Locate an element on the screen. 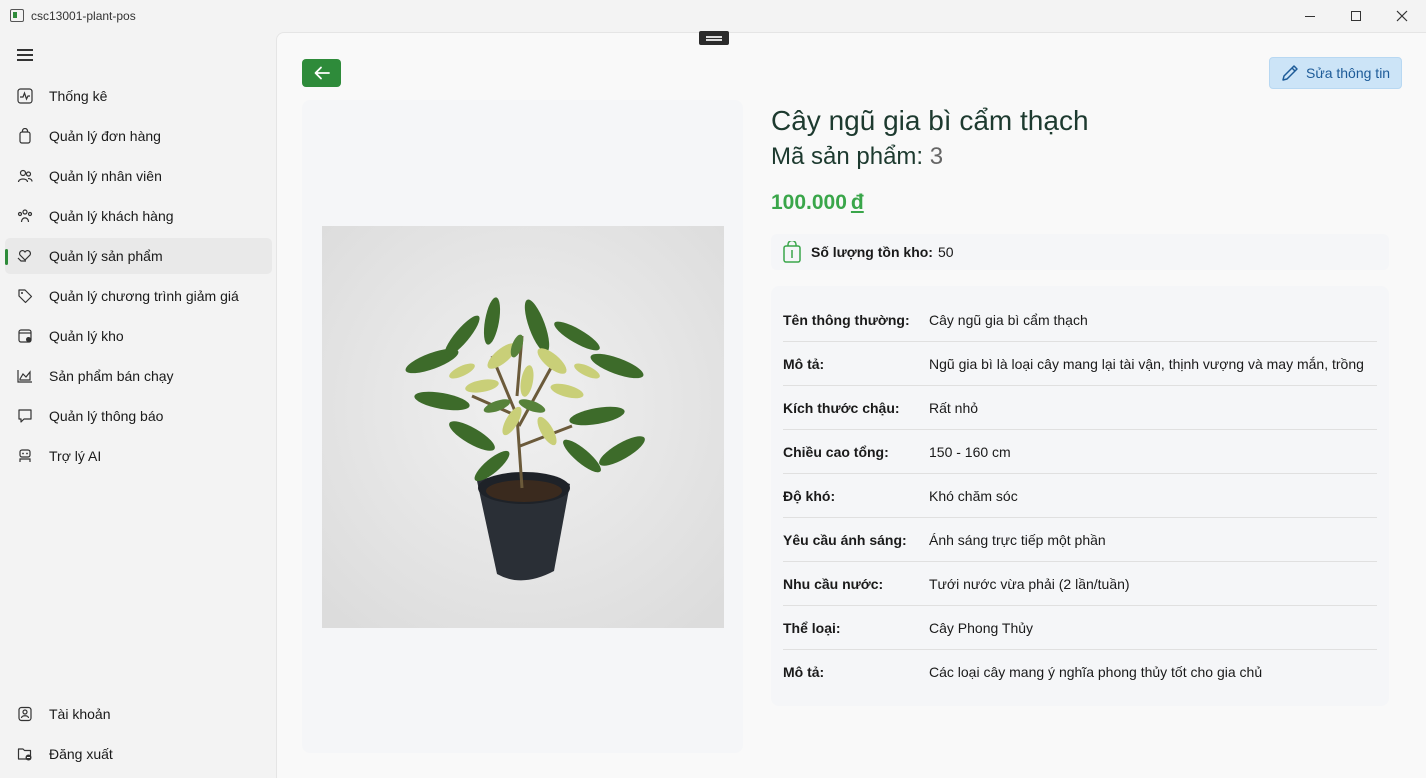  chart-pulse-icon is located at coordinates (25, 96).